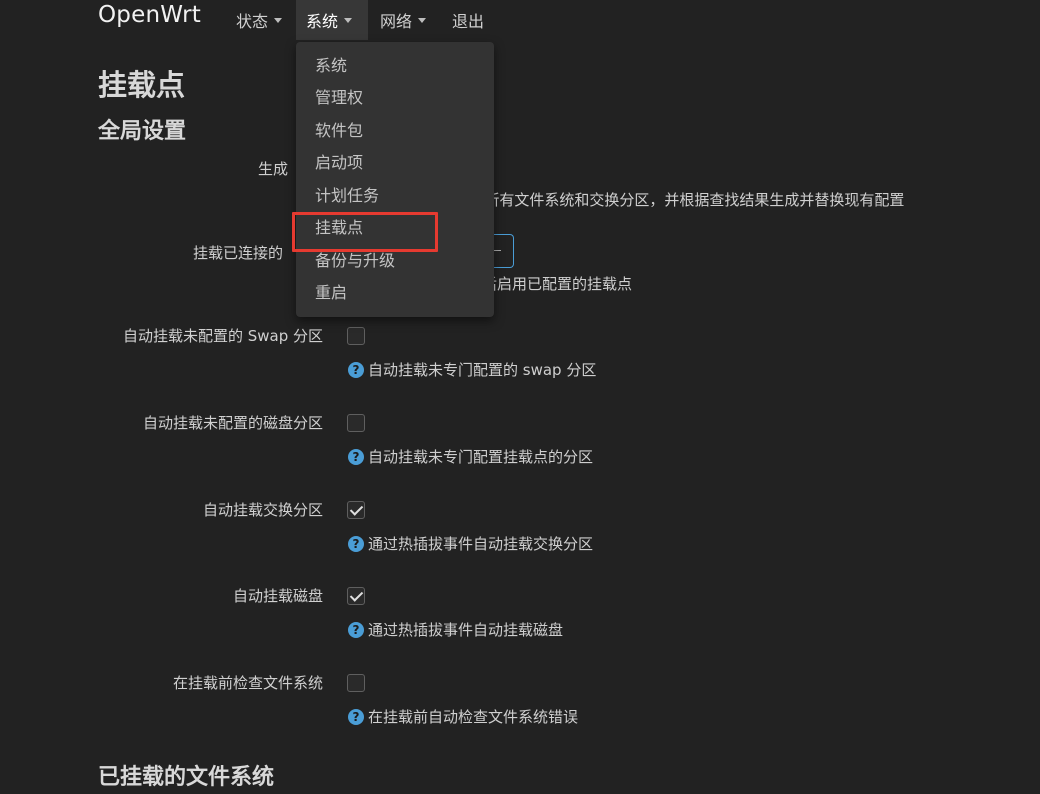 The width and height of the screenshot is (1040, 794). What do you see at coordinates (247, 683) in the screenshot?
I see `check-fs-label: 在挂载前检查文件系统` at bounding box center [247, 683].